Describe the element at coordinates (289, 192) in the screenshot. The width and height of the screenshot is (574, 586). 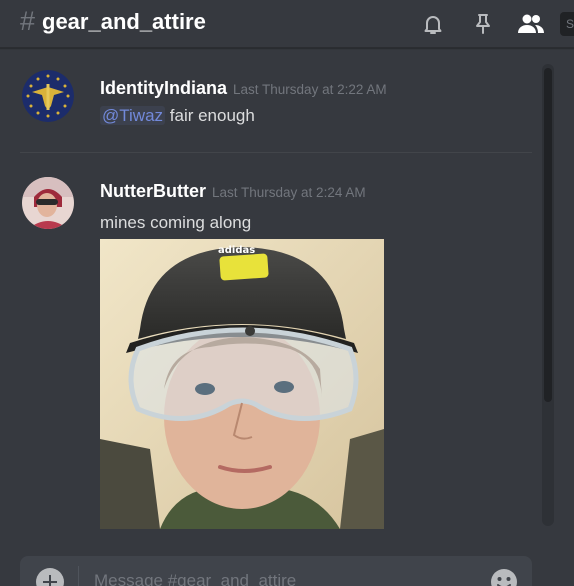
I see `message-timestamp: Last Thursday at 2:24 AM` at that location.